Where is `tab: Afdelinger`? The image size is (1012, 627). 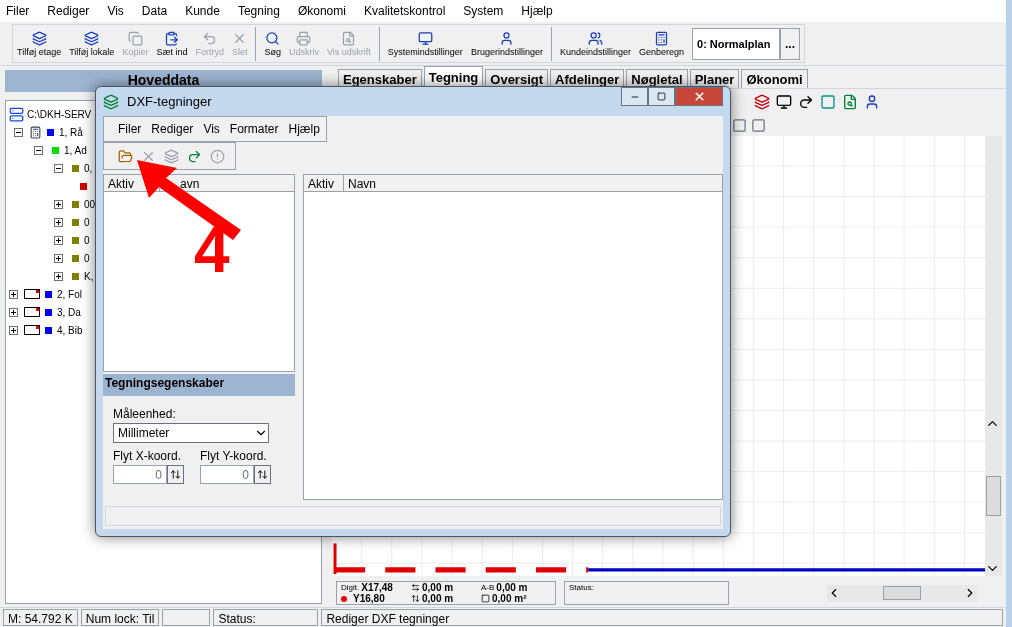 tab: Afdelinger is located at coordinates (587, 78).